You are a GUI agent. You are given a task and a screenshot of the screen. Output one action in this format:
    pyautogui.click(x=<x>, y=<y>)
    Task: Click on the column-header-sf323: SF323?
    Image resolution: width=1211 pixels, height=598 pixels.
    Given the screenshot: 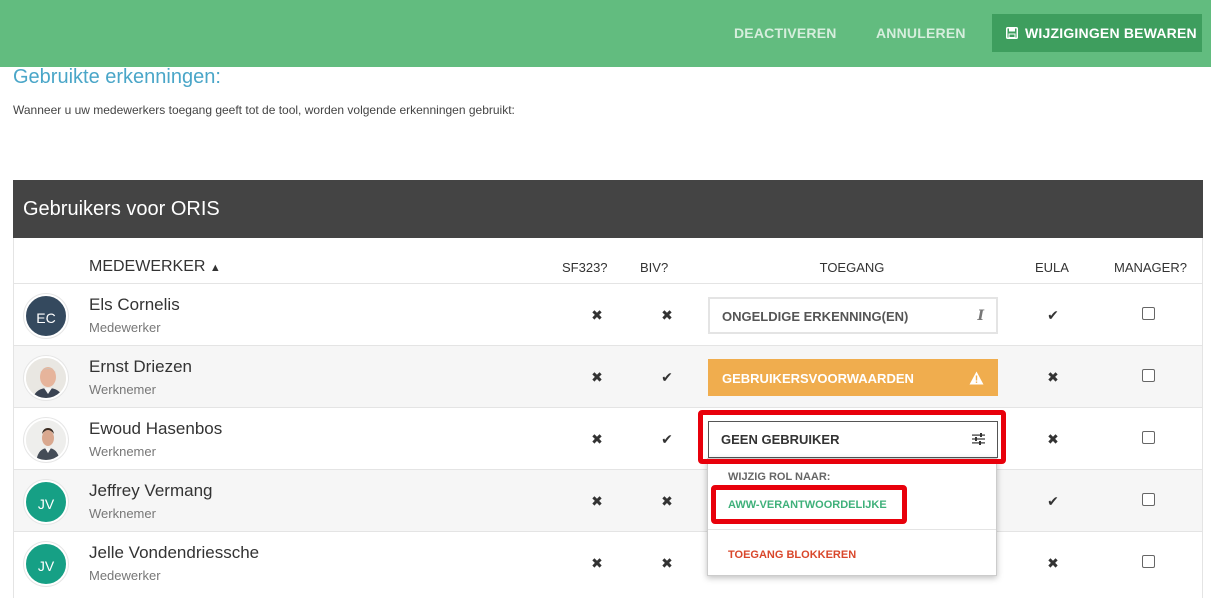 What is the action you would take?
    pyautogui.click(x=585, y=267)
    